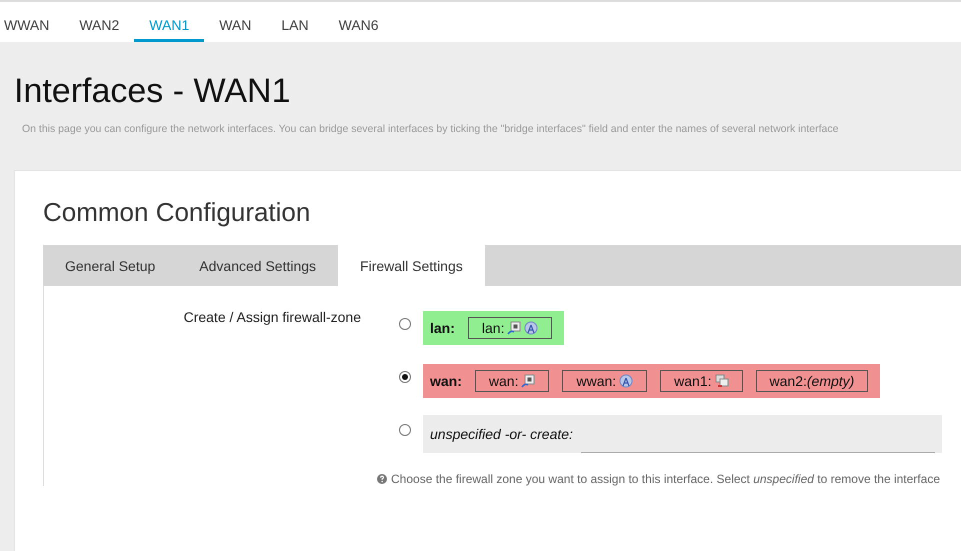 Image resolution: width=961 pixels, height=551 pixels. What do you see at coordinates (235, 22) in the screenshot?
I see `interface-tab: WAN` at bounding box center [235, 22].